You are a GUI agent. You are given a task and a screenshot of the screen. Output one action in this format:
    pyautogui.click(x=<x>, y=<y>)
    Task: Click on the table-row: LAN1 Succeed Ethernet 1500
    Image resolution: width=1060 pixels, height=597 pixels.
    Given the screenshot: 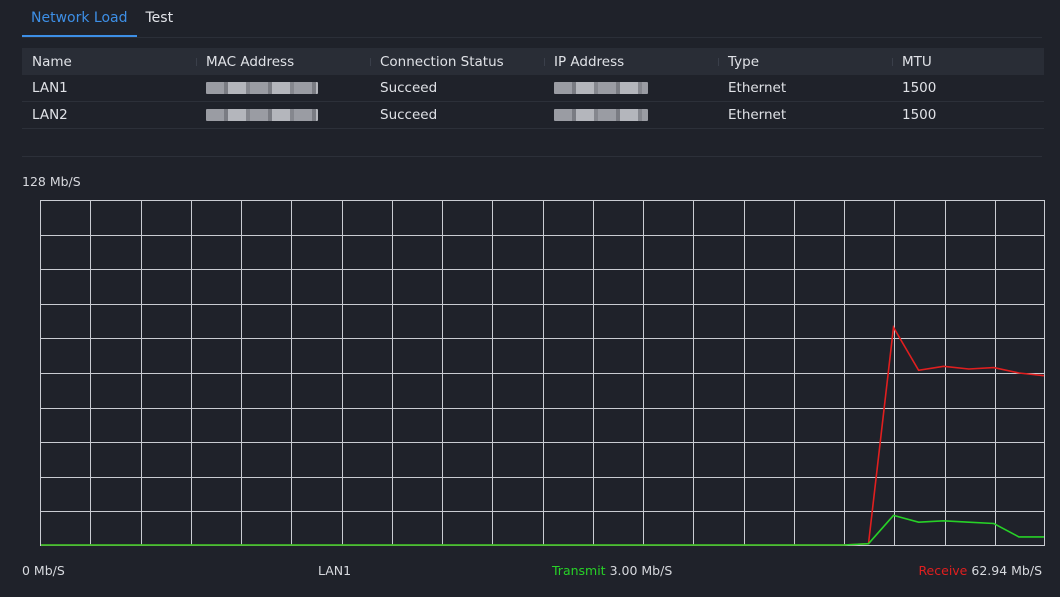 What is the action you would take?
    pyautogui.click(x=533, y=88)
    